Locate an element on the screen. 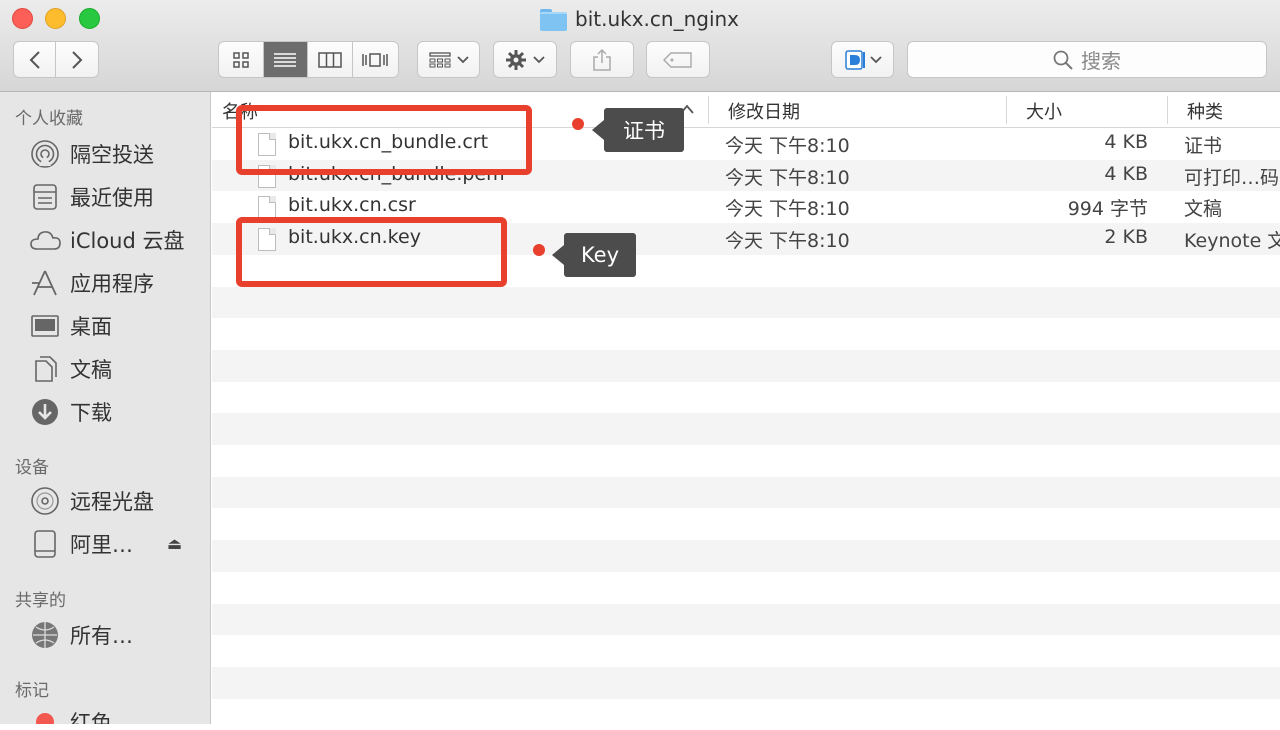  icon-view-button is located at coordinates (241, 59).